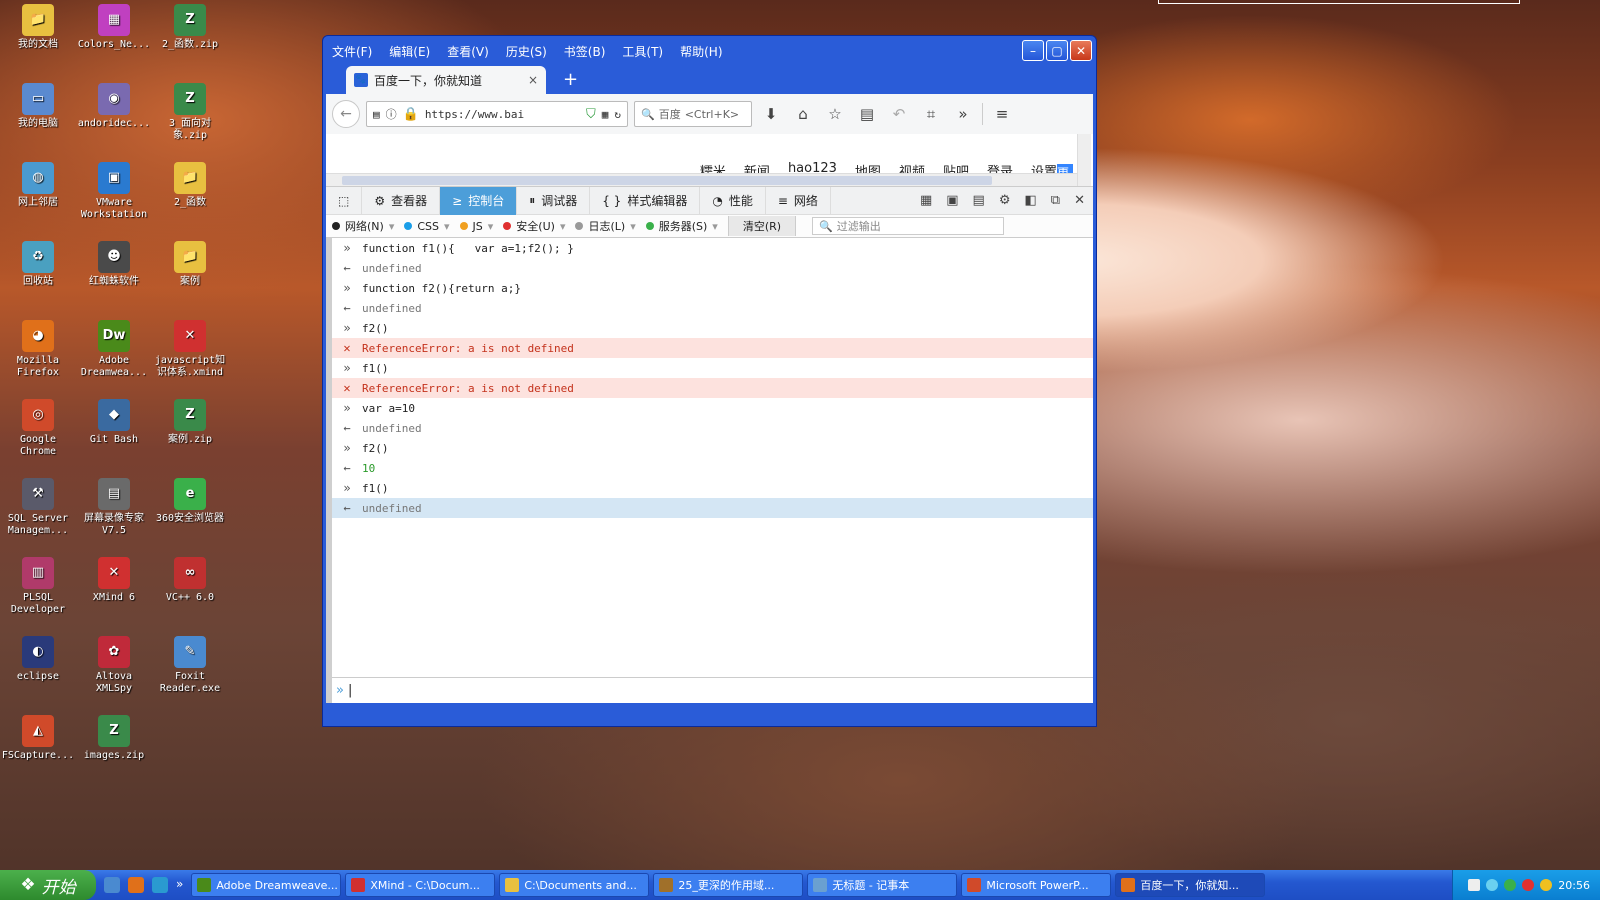  I want to click on hamburger-menu-icon: ≡, so click(1002, 114).